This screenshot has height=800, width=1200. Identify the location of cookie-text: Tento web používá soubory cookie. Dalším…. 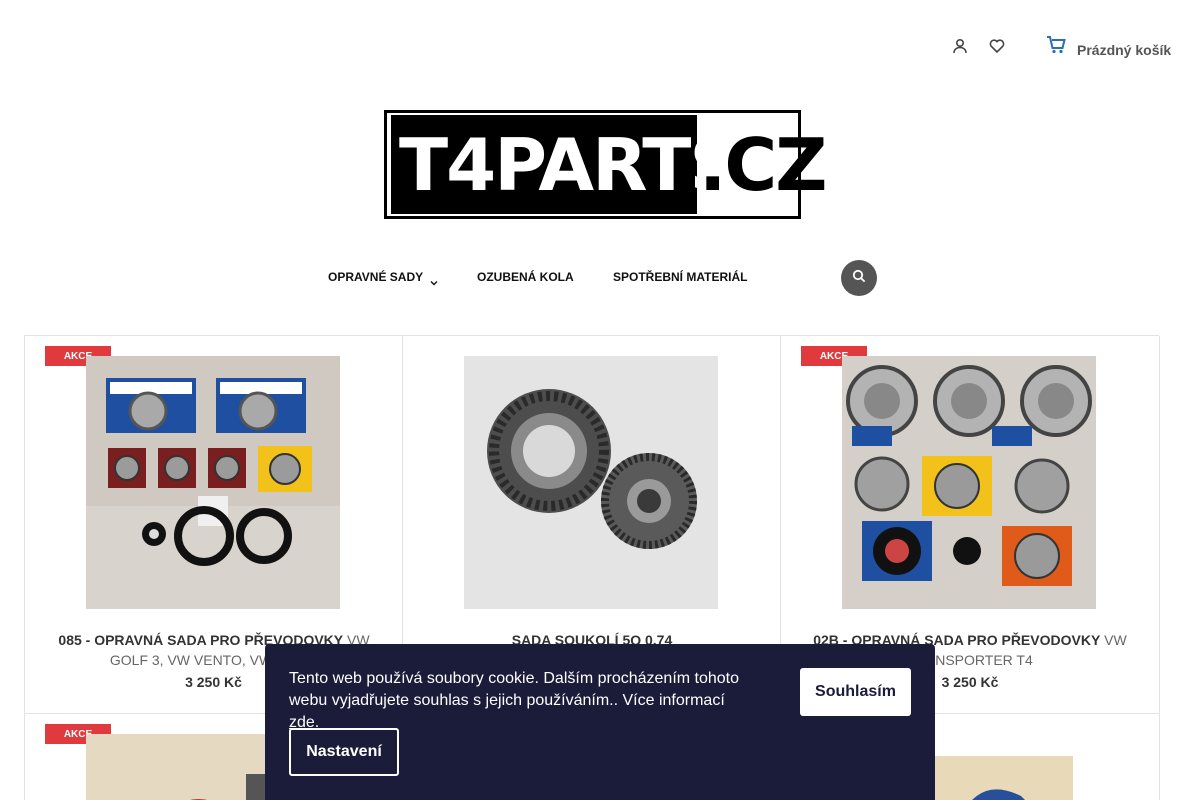
(524, 701).